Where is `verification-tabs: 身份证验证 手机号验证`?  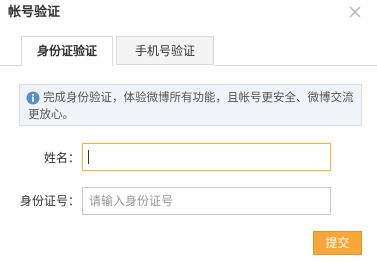
verification-tabs: 身份证验证 手机号验证 is located at coordinates (188, 51).